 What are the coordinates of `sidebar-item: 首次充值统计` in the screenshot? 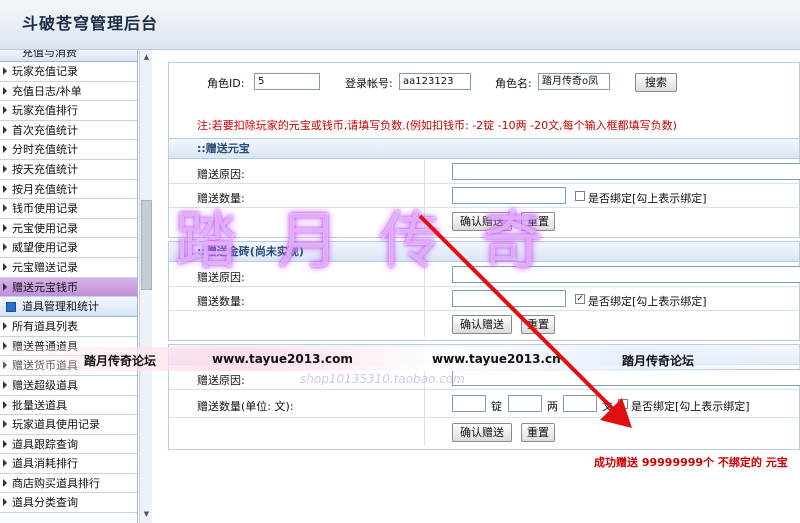 It's located at (68, 130).